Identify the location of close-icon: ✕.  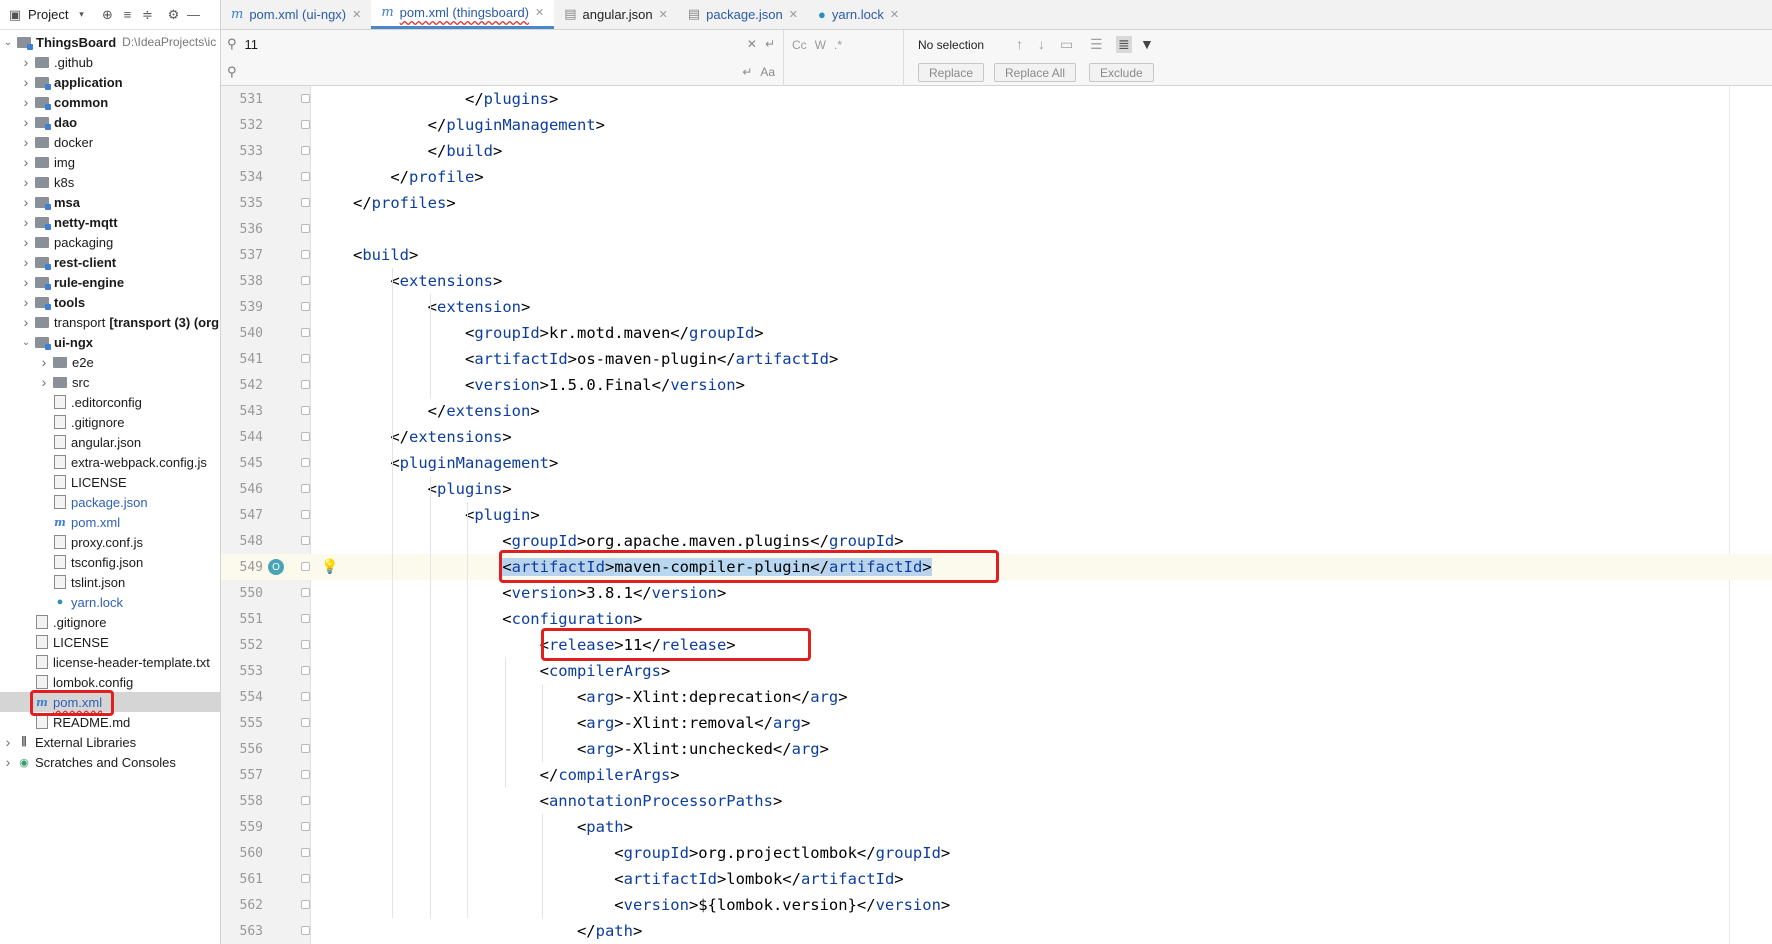
(894, 14).